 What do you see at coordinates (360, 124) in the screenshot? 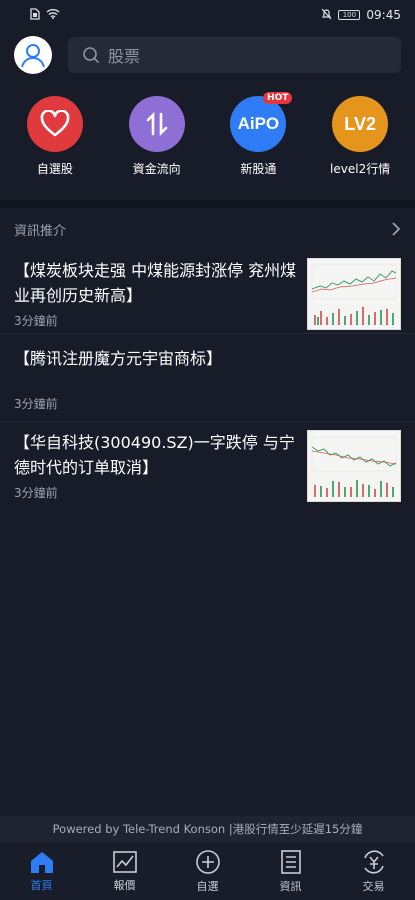
I see `lv2-icon: LV2` at bounding box center [360, 124].